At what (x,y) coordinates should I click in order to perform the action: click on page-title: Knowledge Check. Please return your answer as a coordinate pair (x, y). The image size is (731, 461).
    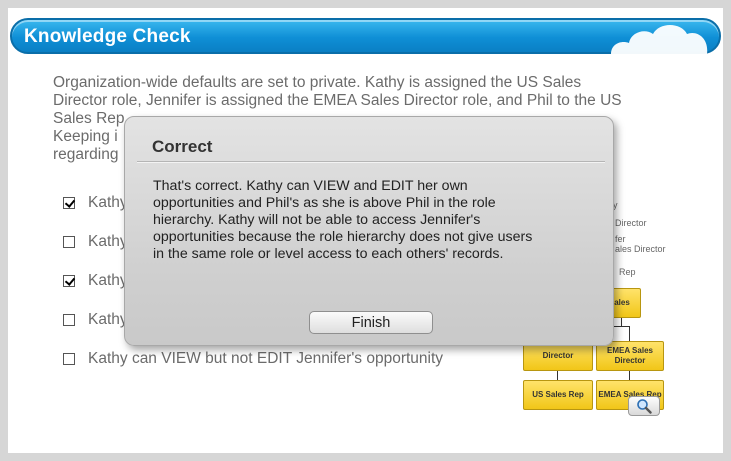
    Looking at the image, I should click on (107, 36).